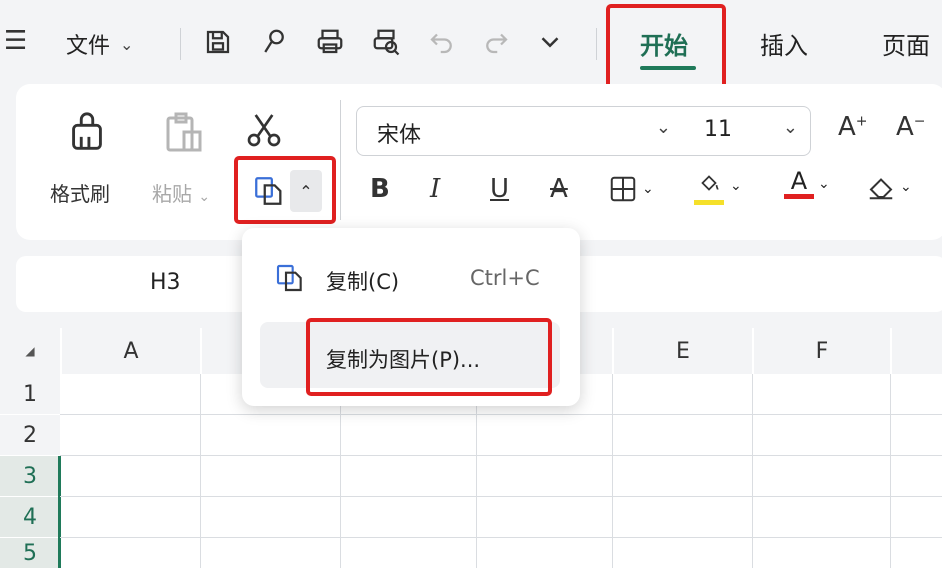 This screenshot has width=942, height=568. What do you see at coordinates (666, 50) in the screenshot?
I see `home-tab-highlight` at bounding box center [666, 50].